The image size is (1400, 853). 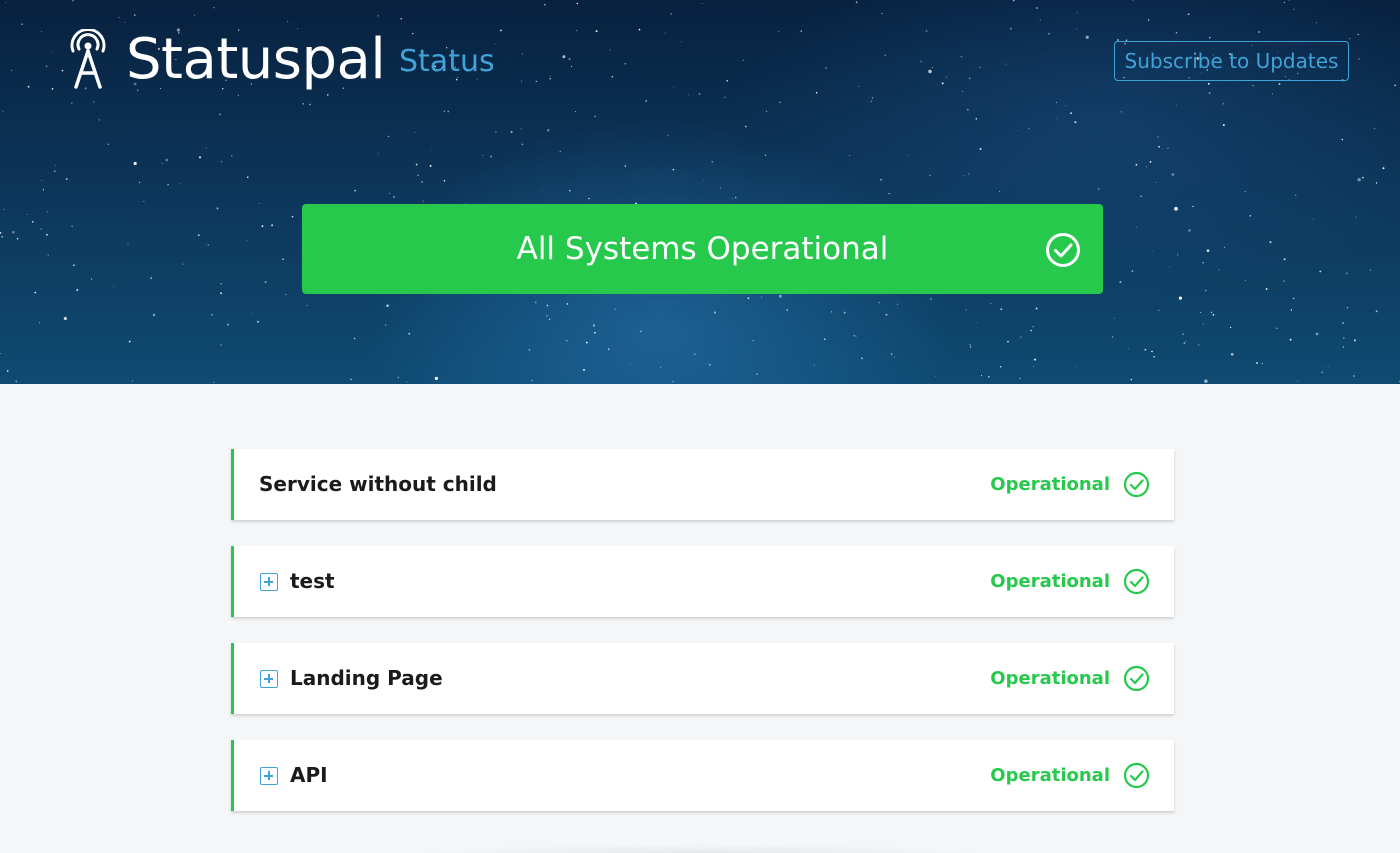 I want to click on service-row: Landing Page Operational, so click(x=702, y=678).